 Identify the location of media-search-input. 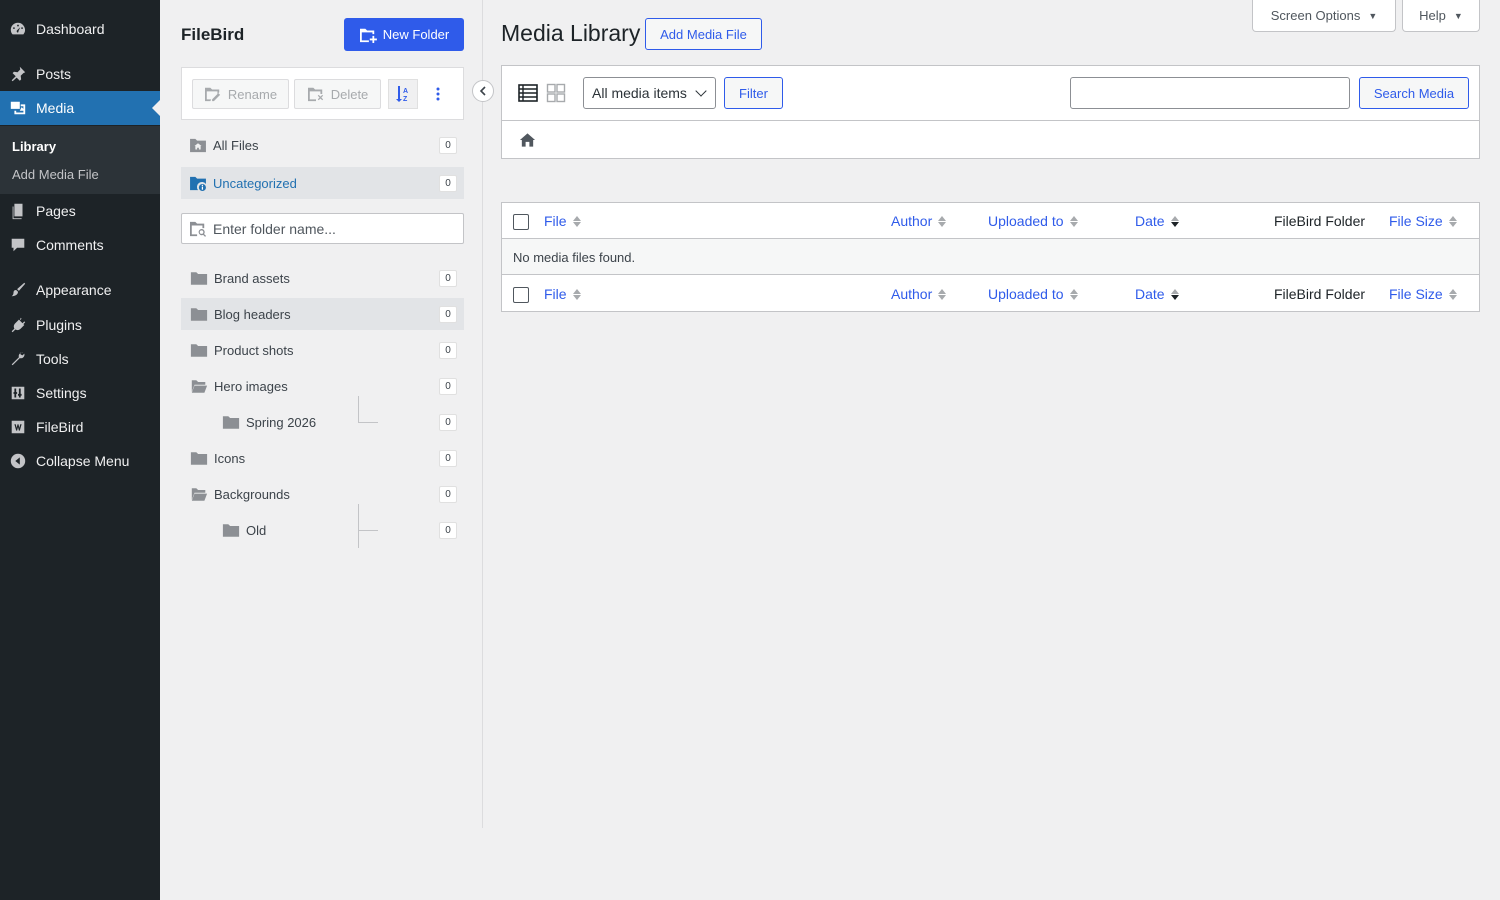
(1210, 93).